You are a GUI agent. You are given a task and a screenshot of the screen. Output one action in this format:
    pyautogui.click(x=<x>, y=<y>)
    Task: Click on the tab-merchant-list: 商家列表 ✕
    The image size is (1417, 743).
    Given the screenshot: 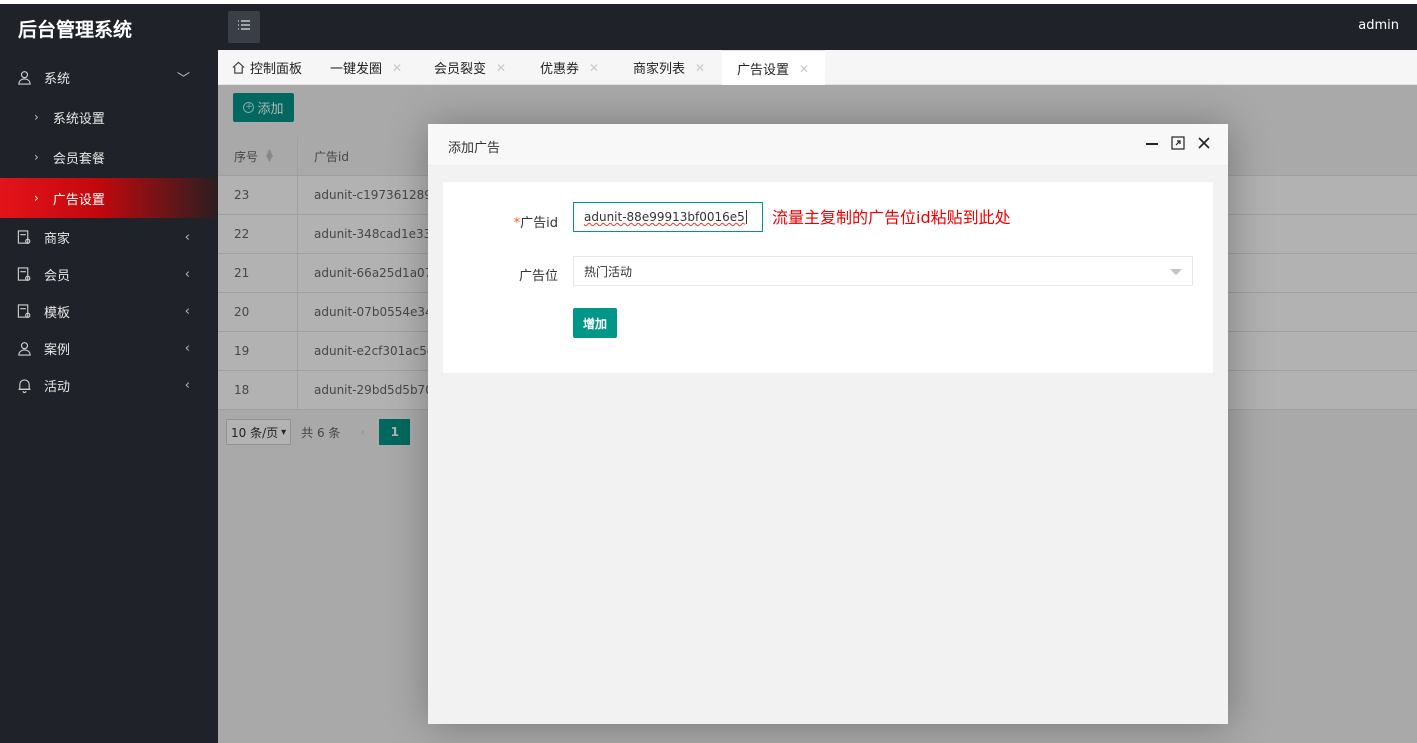 What is the action you would take?
    pyautogui.click(x=669, y=67)
    